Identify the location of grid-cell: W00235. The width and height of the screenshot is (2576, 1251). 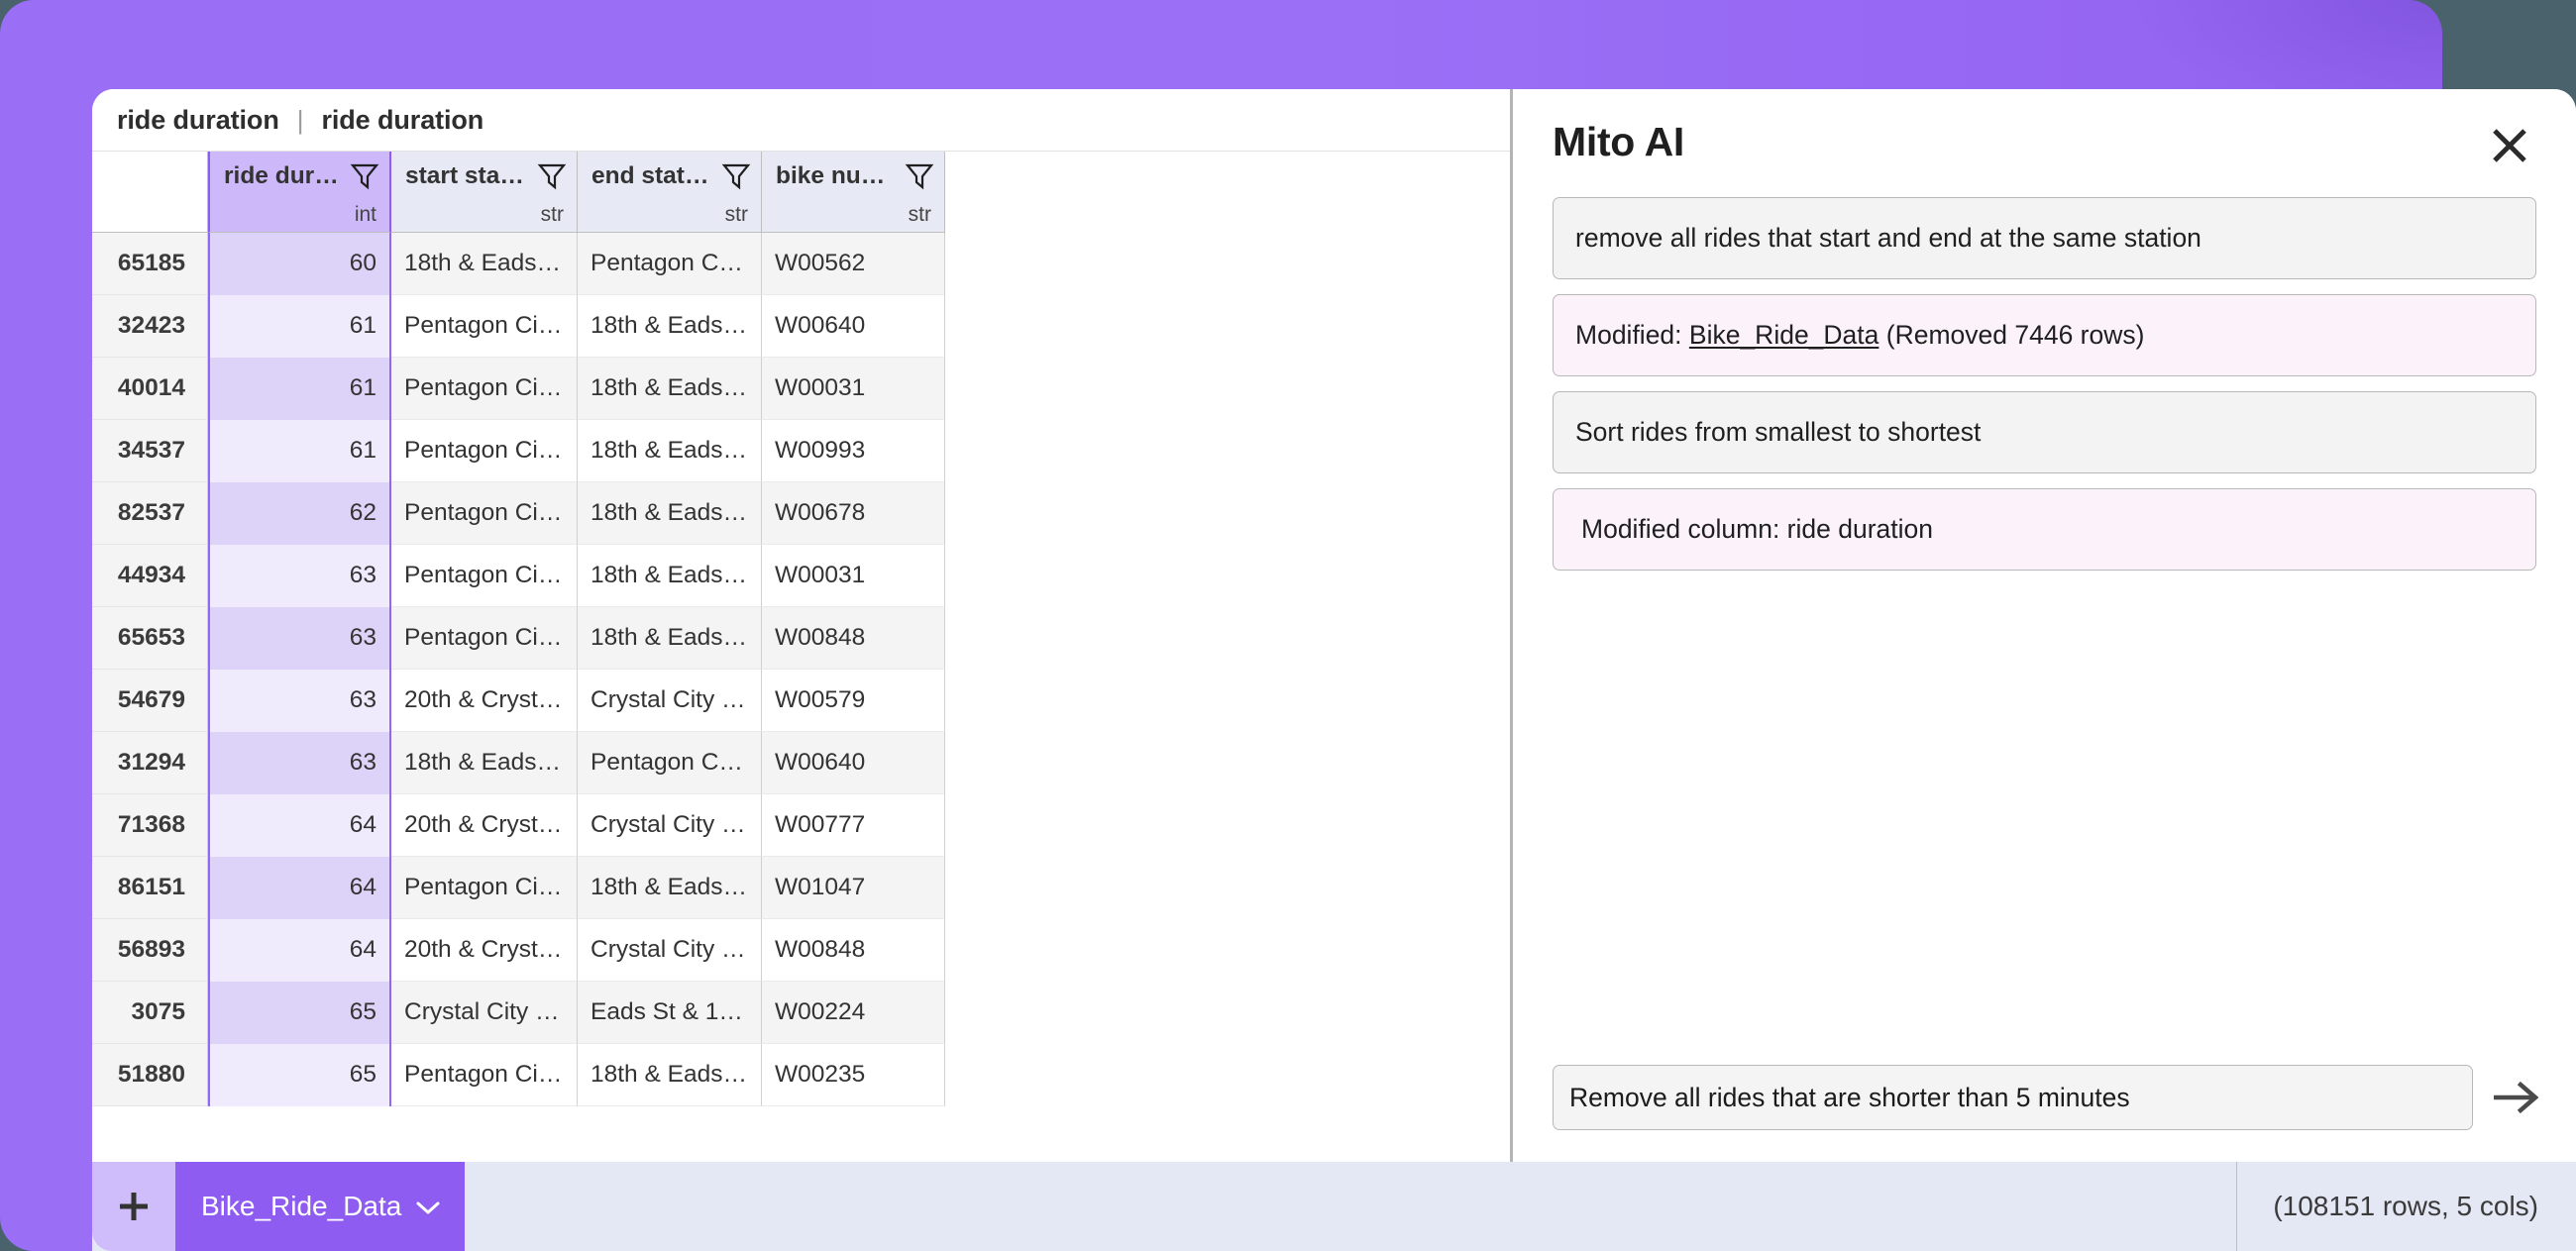
(853, 1075).